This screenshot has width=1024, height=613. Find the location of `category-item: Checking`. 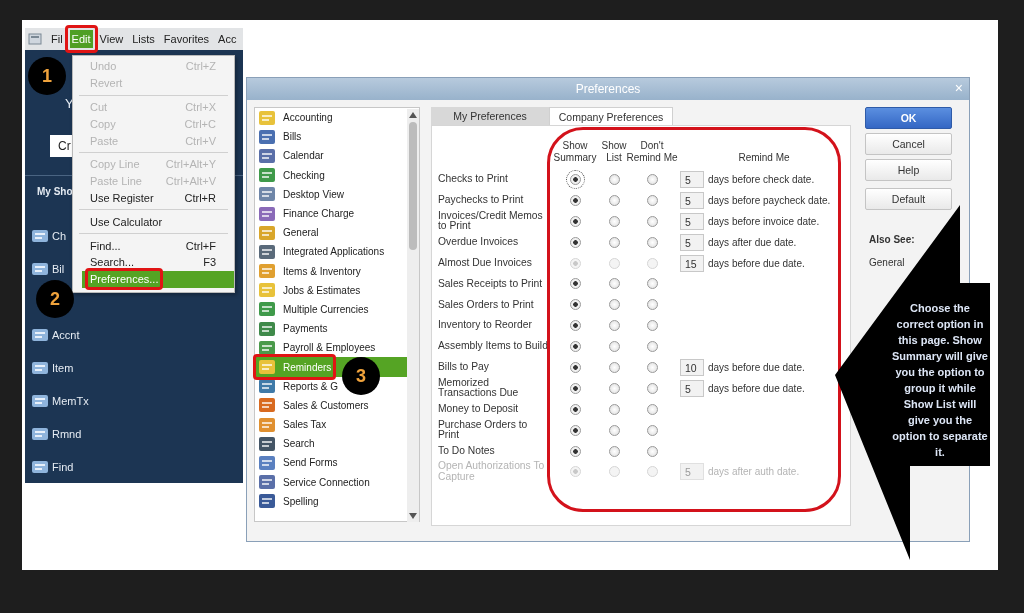

category-item: Checking is located at coordinates (331, 175).